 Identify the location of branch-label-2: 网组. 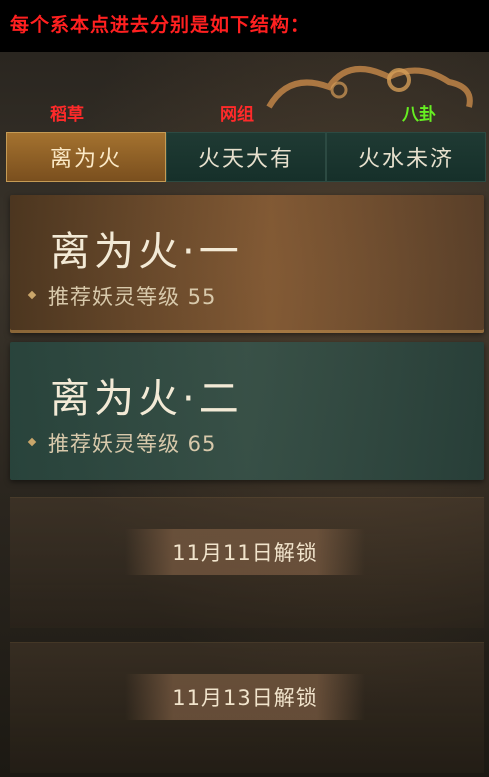
(237, 115).